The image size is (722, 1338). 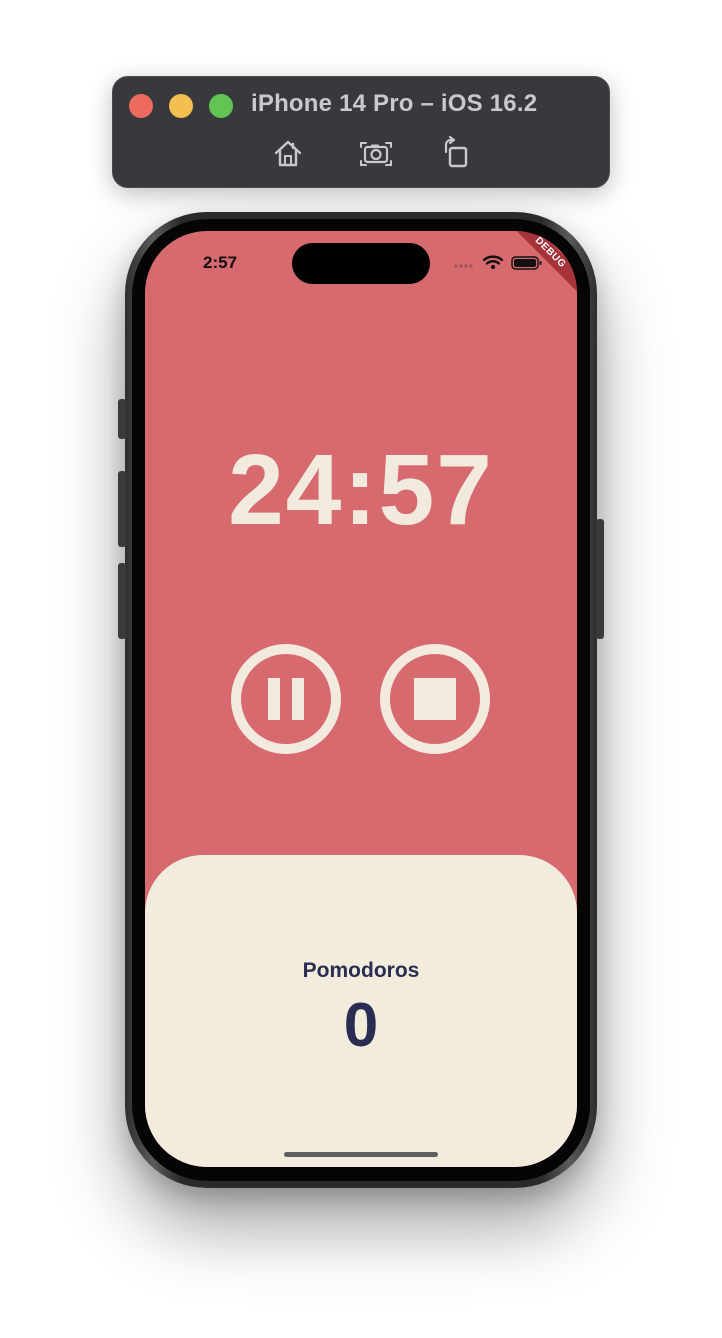 I want to click on pomodoro-counter-card: Pomodoros 0, so click(x=361, y=1011).